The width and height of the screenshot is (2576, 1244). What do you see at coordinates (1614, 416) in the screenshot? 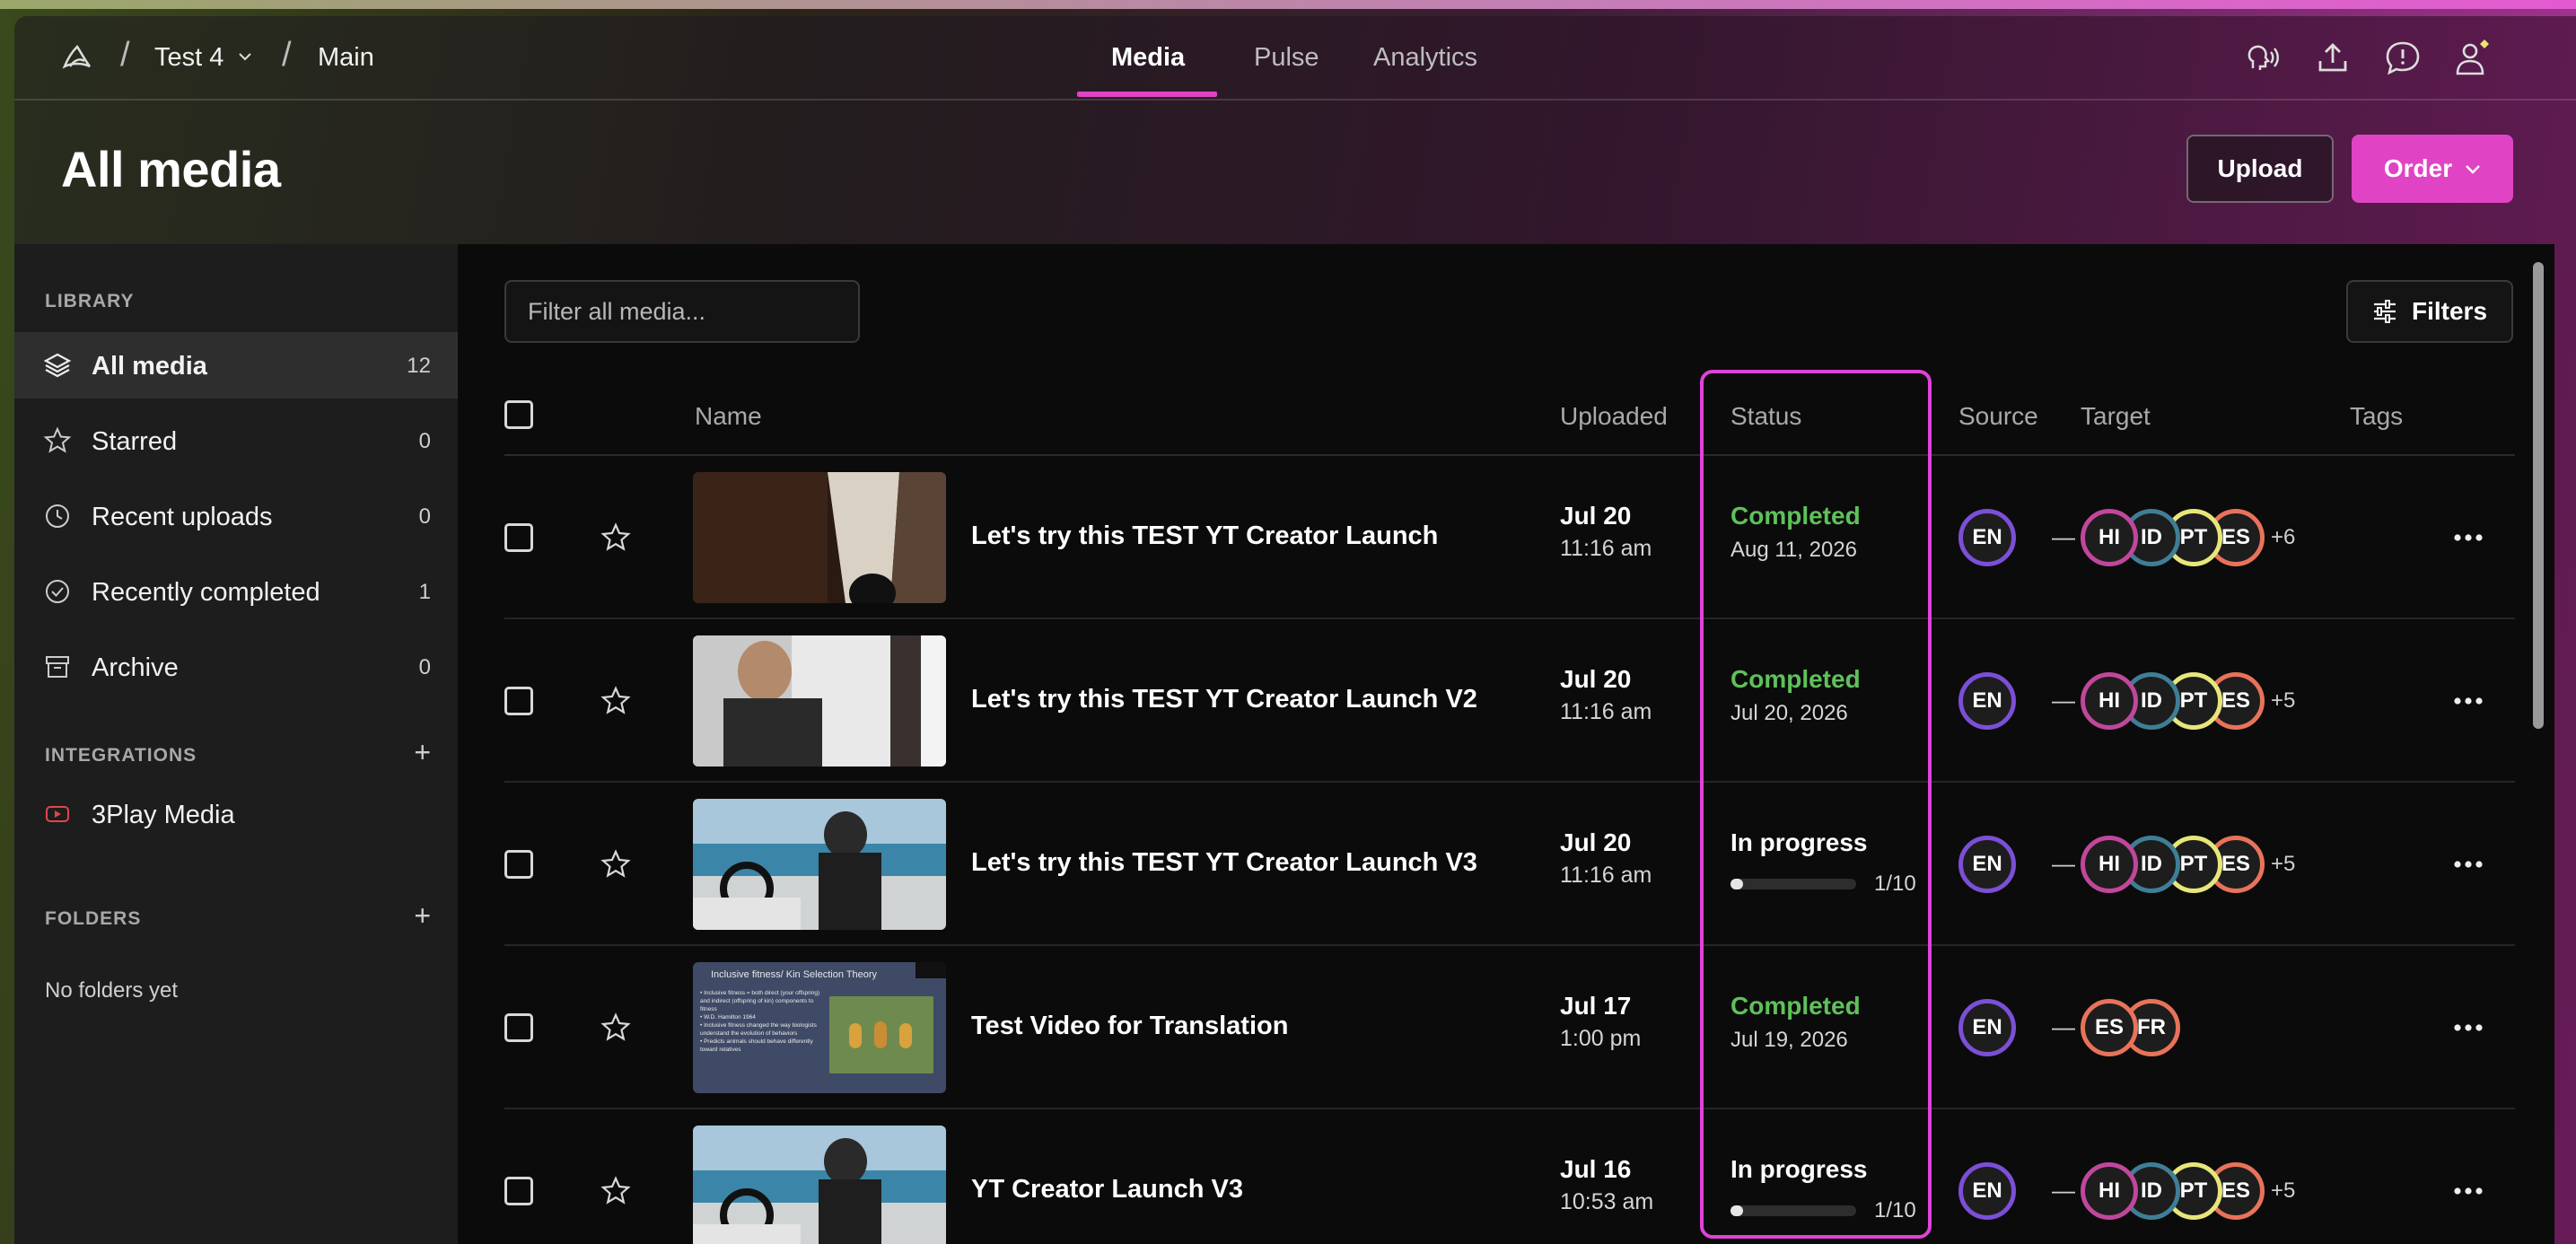
I see `column-header-uploaded: Uploaded` at bounding box center [1614, 416].